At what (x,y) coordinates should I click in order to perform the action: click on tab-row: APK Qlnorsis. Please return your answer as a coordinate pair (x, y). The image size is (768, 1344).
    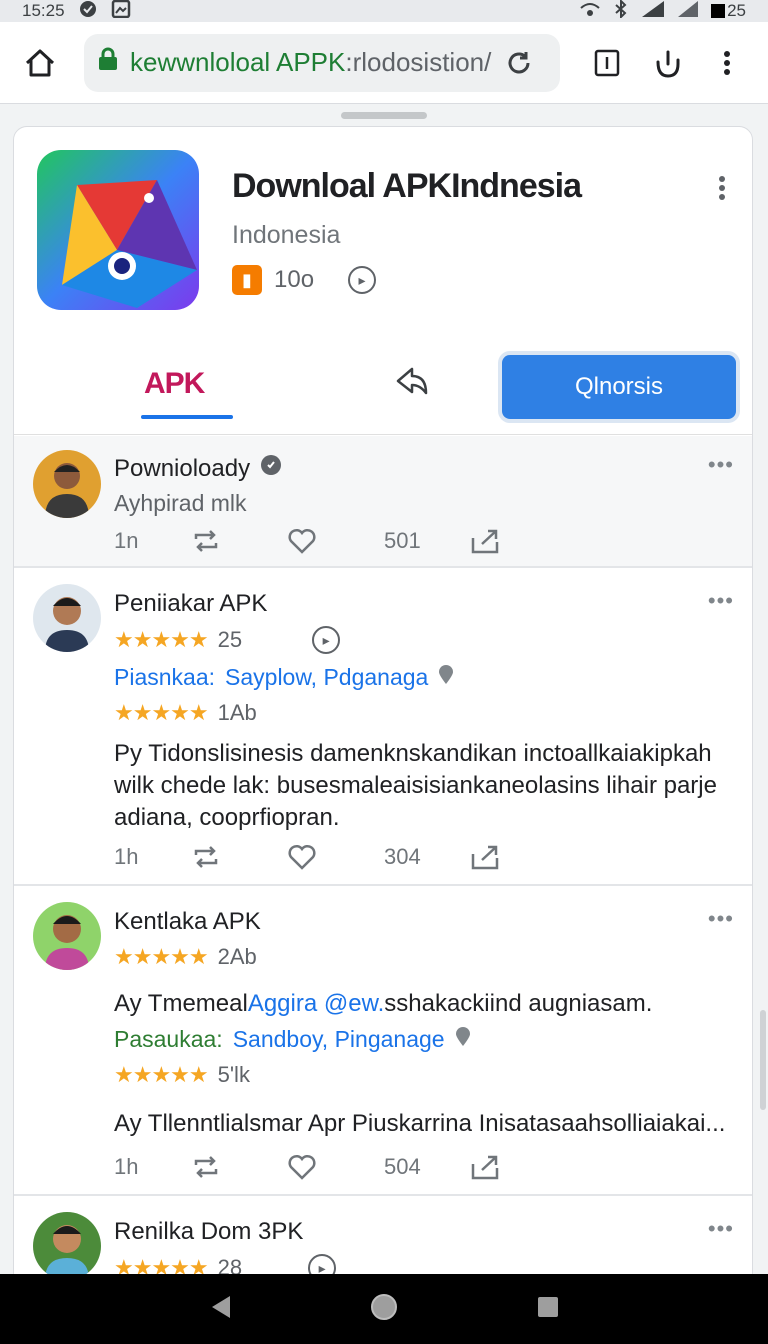
    Looking at the image, I should click on (383, 391).